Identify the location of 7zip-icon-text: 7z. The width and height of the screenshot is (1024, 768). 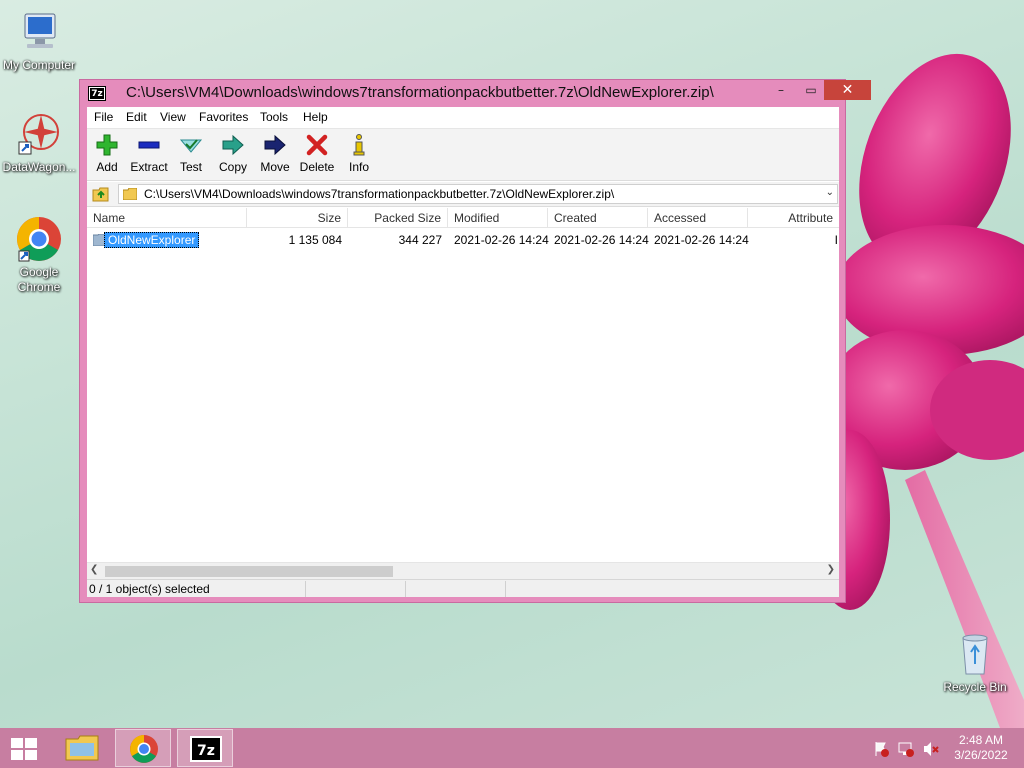
(206, 751).